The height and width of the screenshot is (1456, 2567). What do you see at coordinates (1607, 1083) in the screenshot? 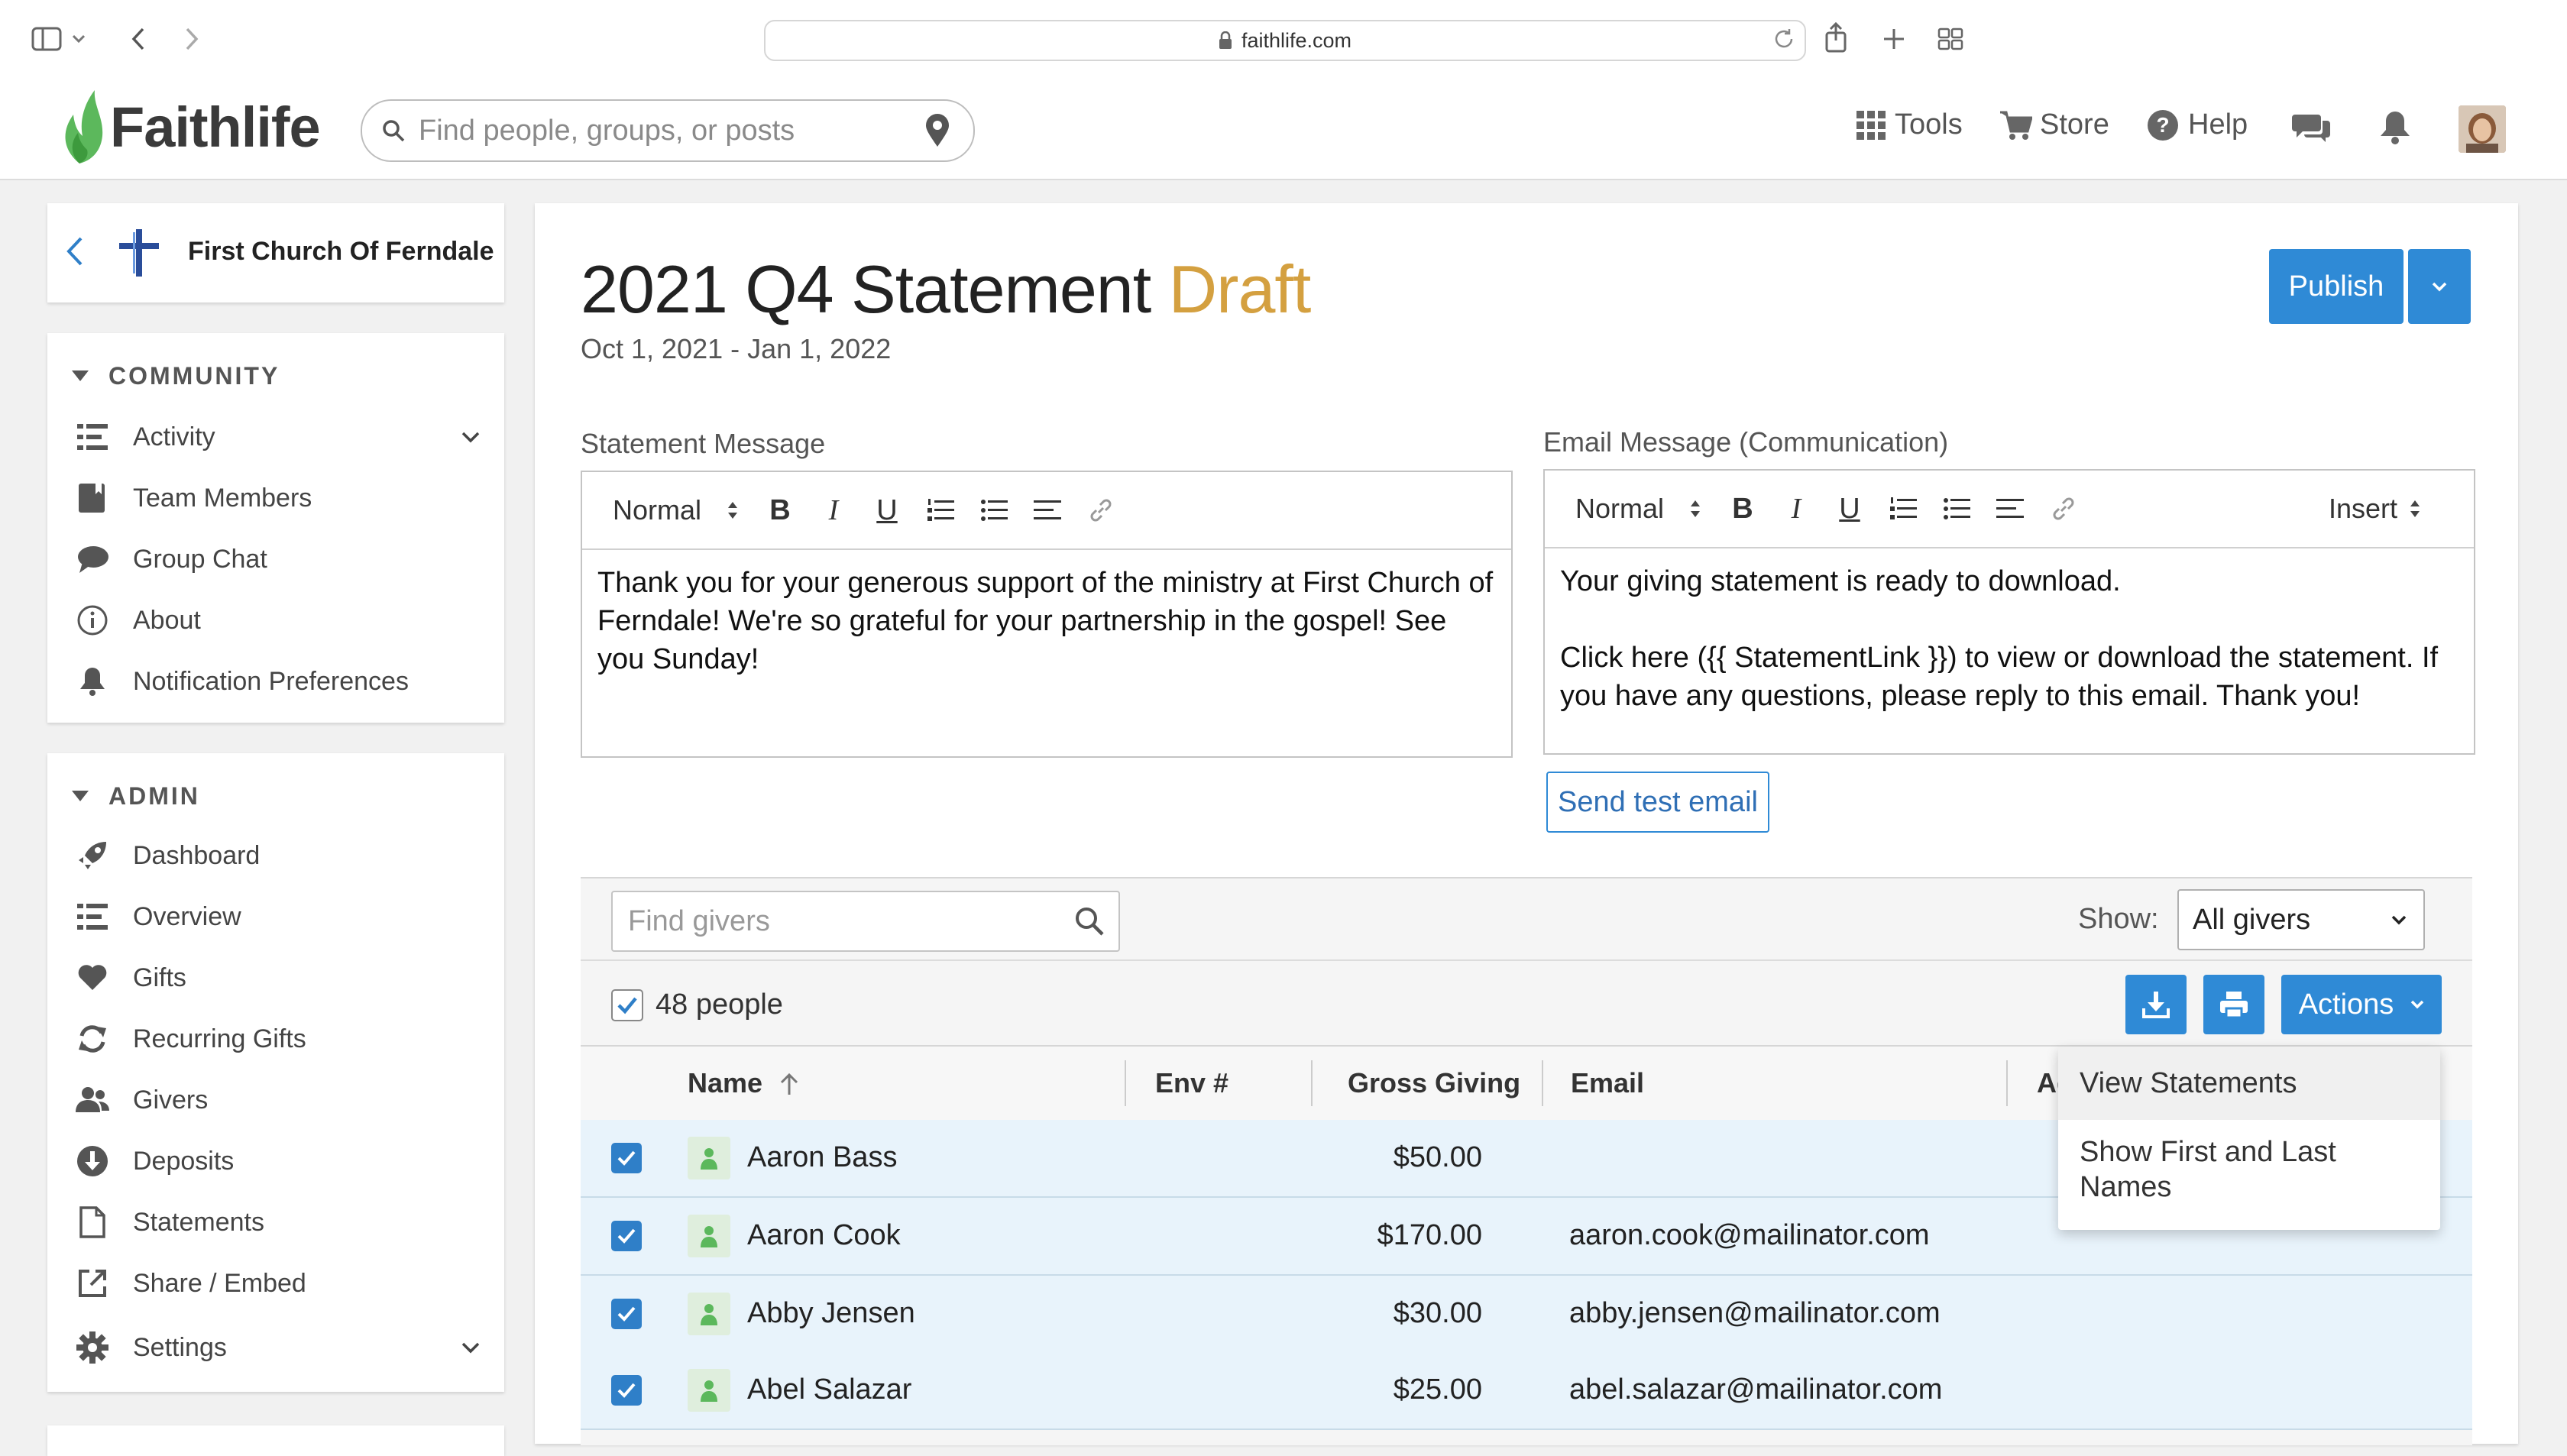
I see `column-header-email: Email` at bounding box center [1607, 1083].